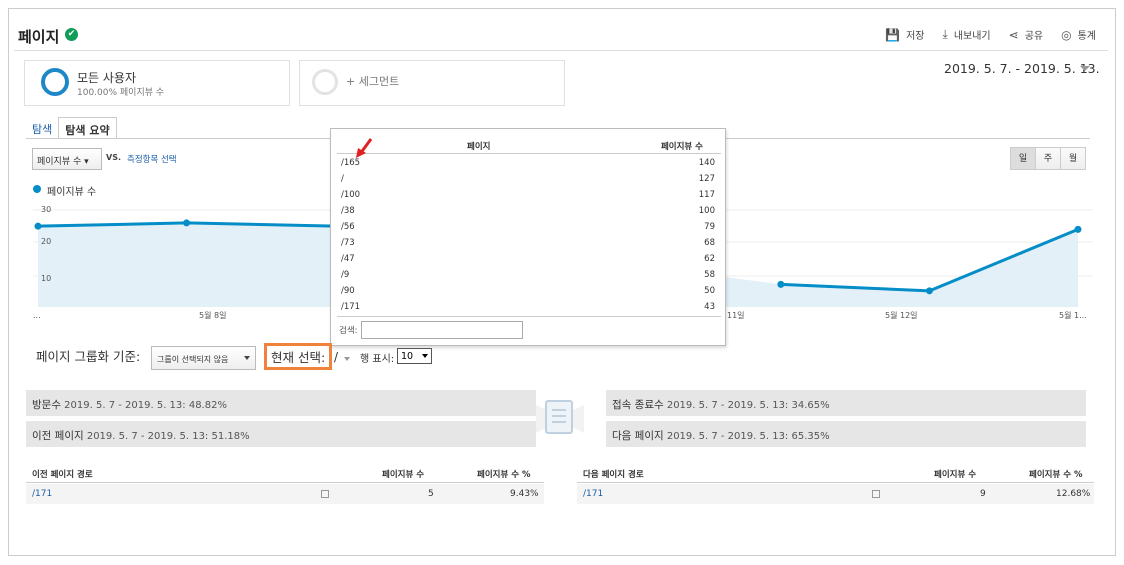  I want to click on next-row-views: 9, so click(983, 494).